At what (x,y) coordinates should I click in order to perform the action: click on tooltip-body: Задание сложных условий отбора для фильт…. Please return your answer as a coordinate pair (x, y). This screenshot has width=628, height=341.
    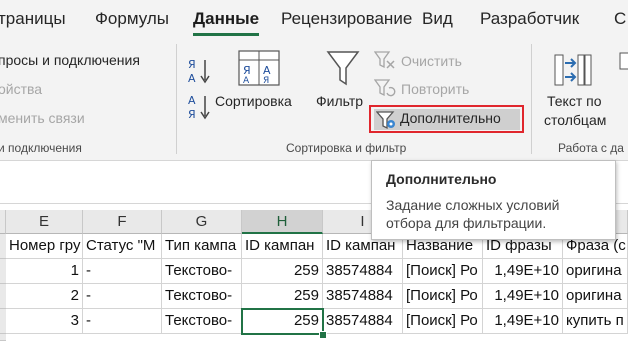
    Looking at the image, I should click on (473, 214).